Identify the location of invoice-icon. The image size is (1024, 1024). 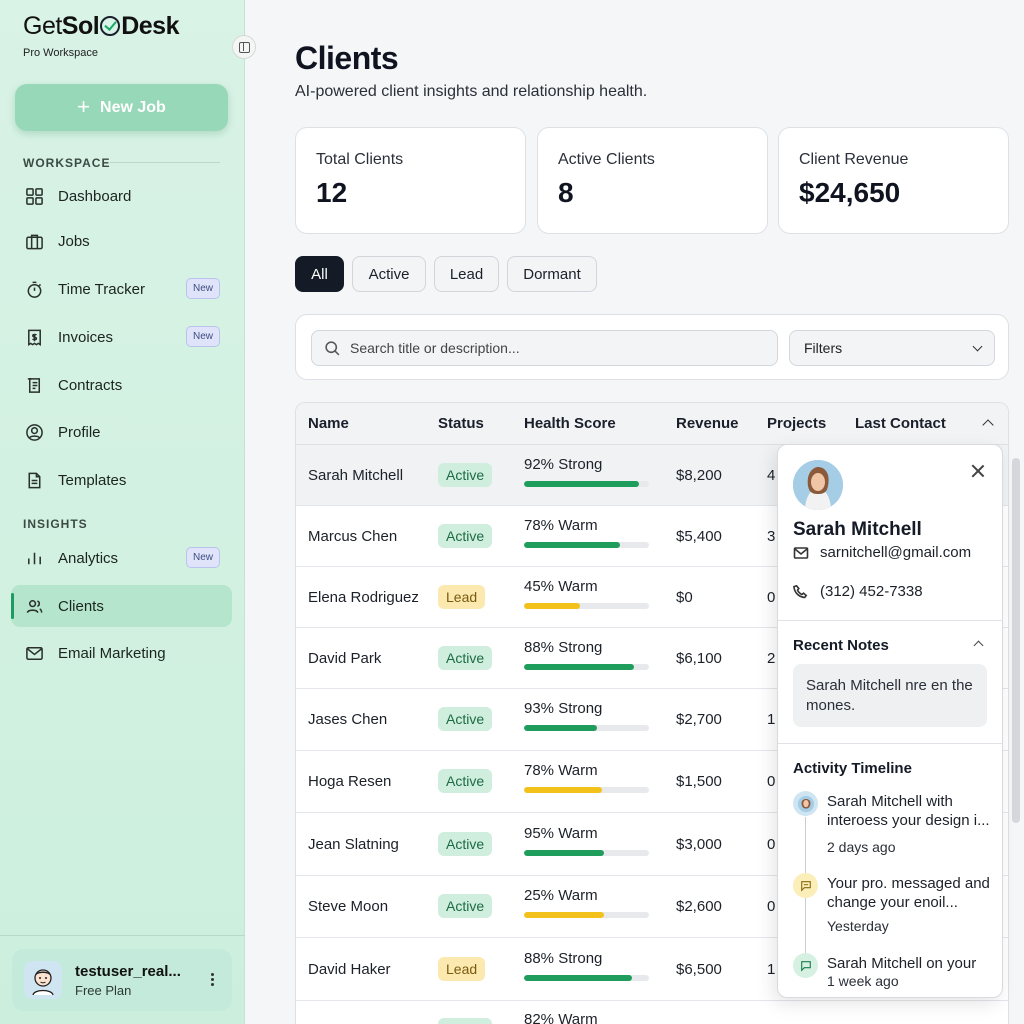
(34, 337).